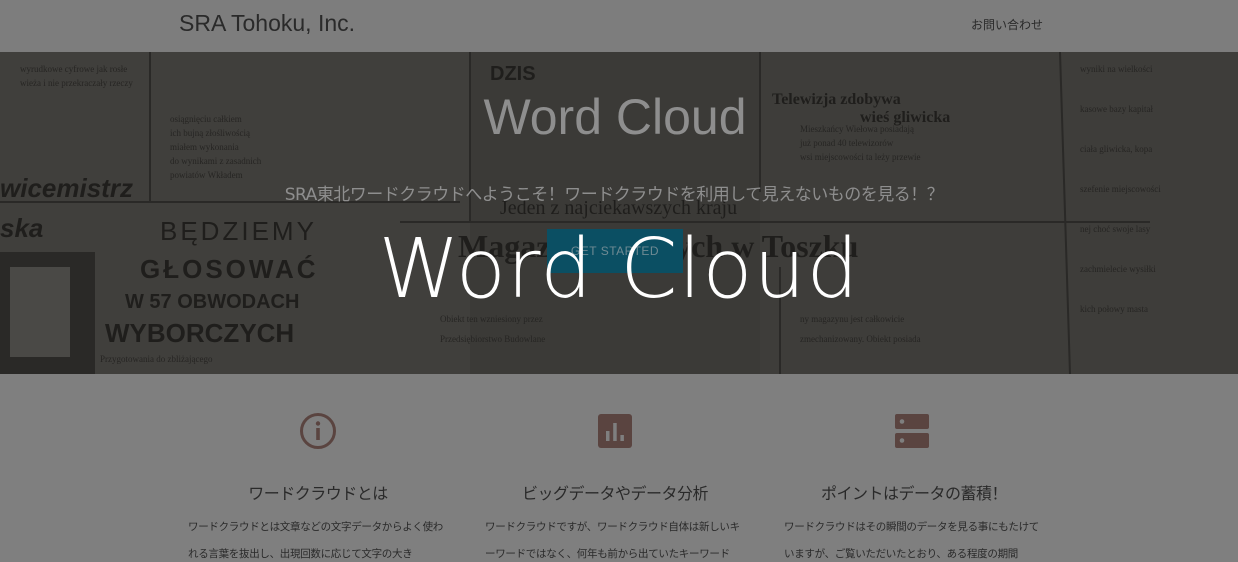 The image size is (1238, 562). What do you see at coordinates (615, 493) in the screenshot?
I see `feature-title: ビッグデータやデータ分析` at bounding box center [615, 493].